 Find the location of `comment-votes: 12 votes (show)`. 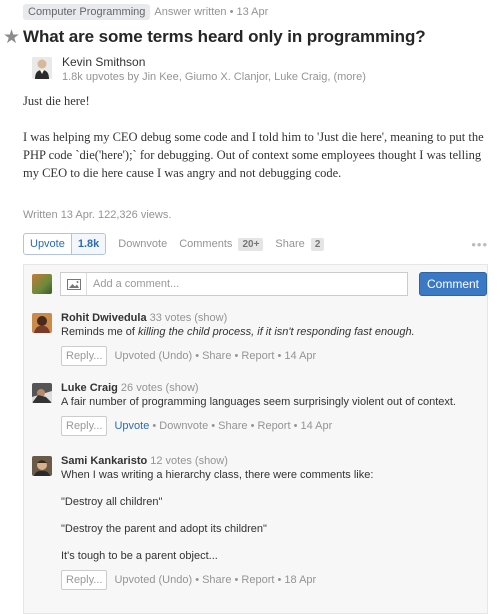

comment-votes: 12 votes (show) is located at coordinates (189, 461).